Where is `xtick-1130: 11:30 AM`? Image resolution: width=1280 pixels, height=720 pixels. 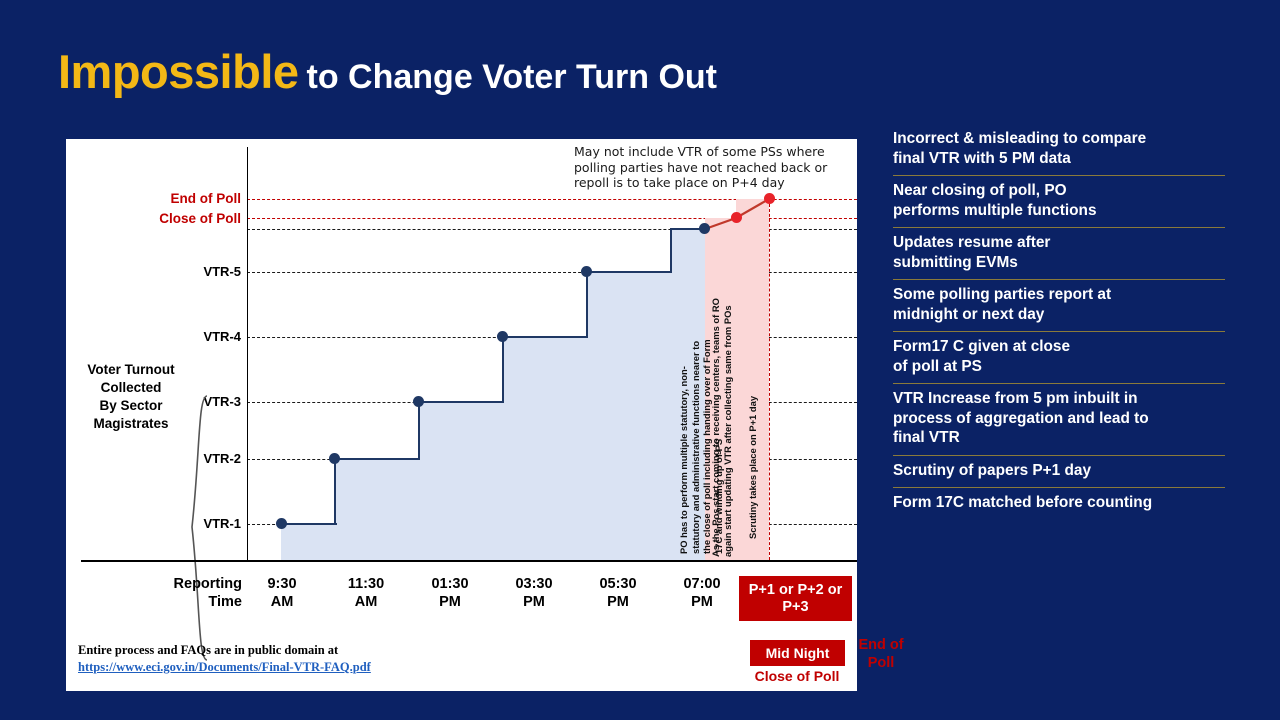
xtick-1130: 11:30 AM is located at coordinates (366, 593).